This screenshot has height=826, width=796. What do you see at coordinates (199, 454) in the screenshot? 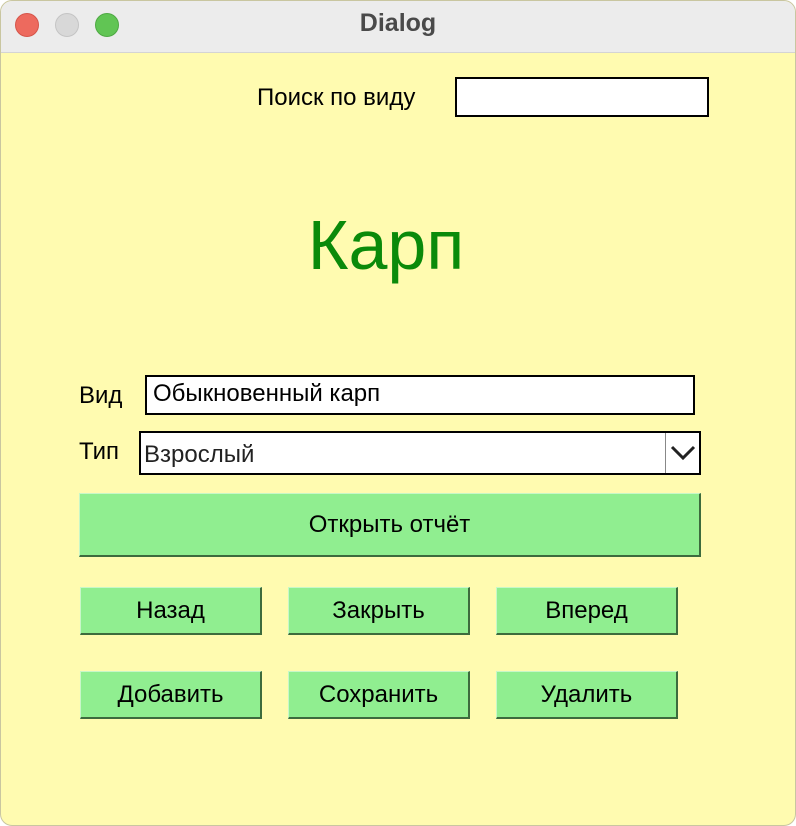
I see `type-select-value: Взрослый` at bounding box center [199, 454].